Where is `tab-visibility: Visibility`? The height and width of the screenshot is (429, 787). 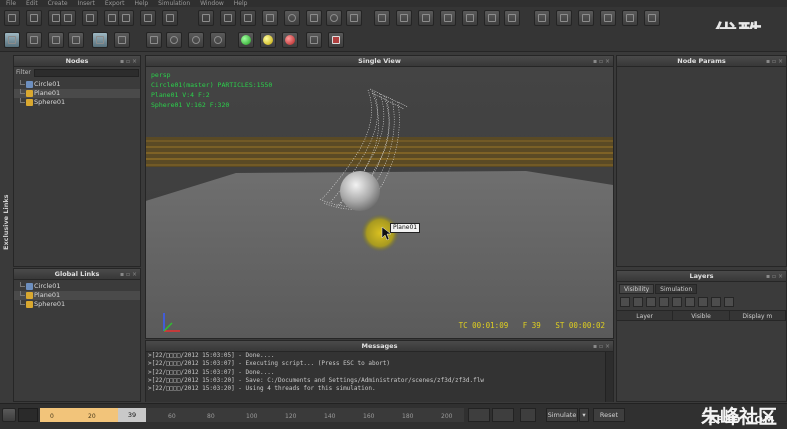 tab-visibility: Visibility is located at coordinates (637, 289).